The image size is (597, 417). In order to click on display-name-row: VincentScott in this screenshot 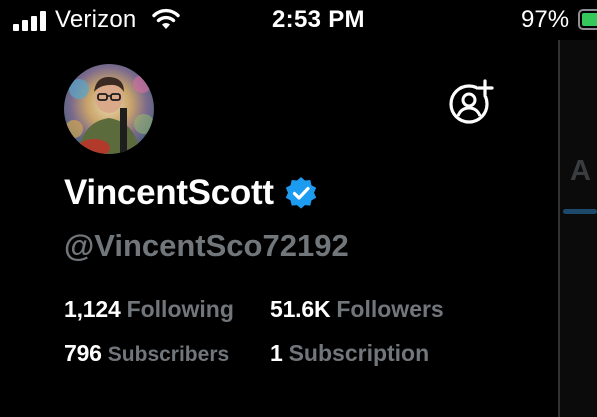, I will do `click(191, 193)`.